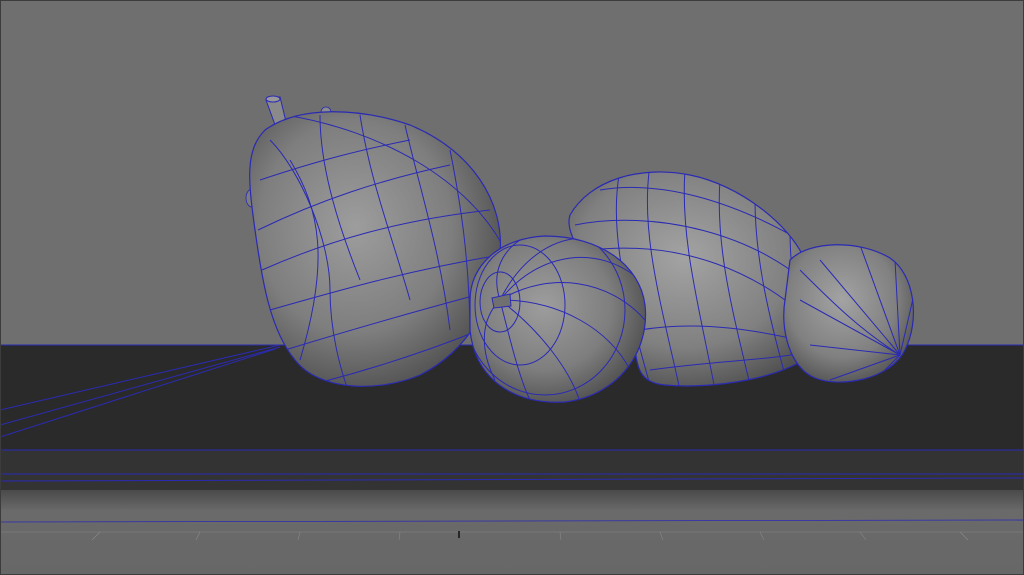  Describe the element at coordinates (512, 532) in the screenshot. I see `ground-floor` at that location.